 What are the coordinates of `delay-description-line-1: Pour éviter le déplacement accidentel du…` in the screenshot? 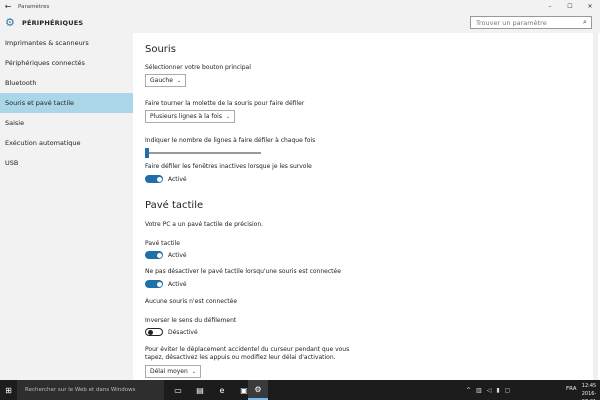 It's located at (247, 349).